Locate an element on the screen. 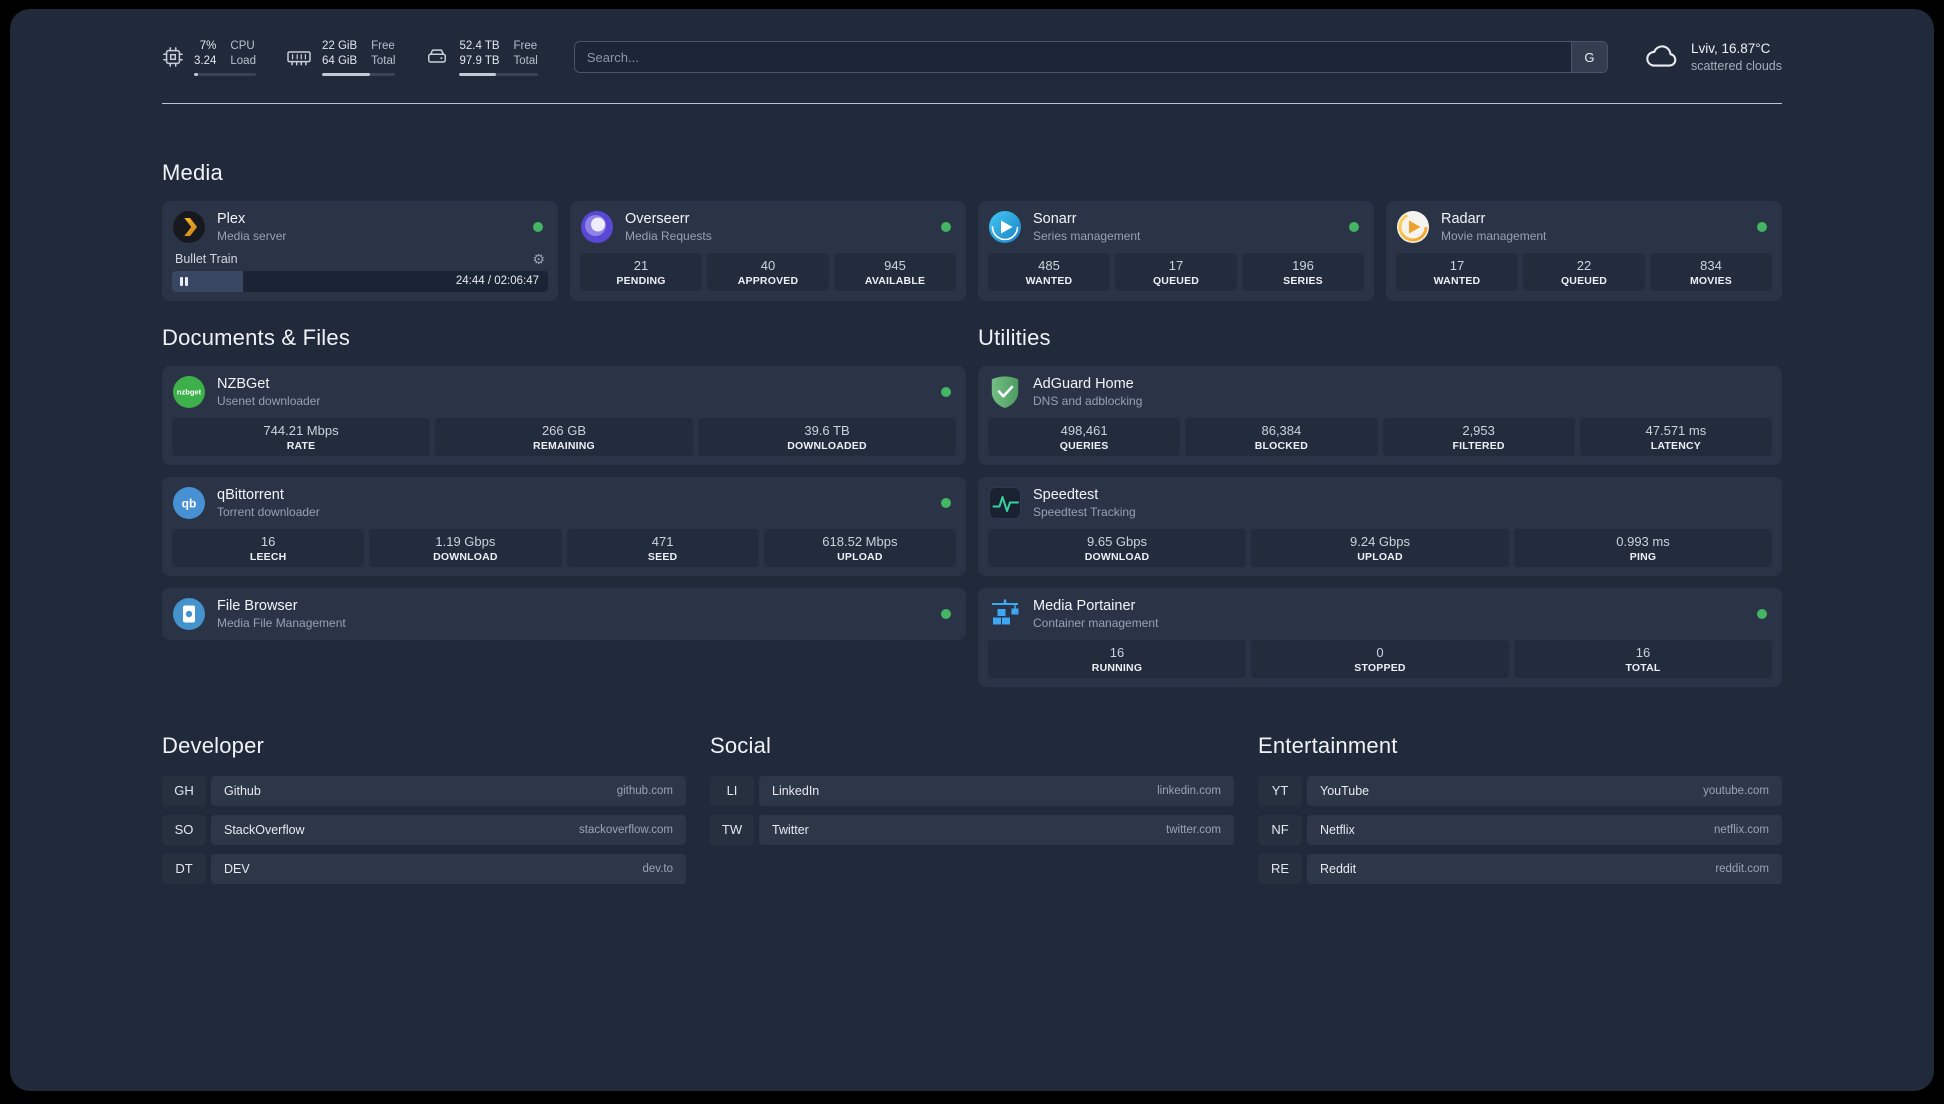  service-card-filebrowser: File Browser Media File Management is located at coordinates (564, 613).